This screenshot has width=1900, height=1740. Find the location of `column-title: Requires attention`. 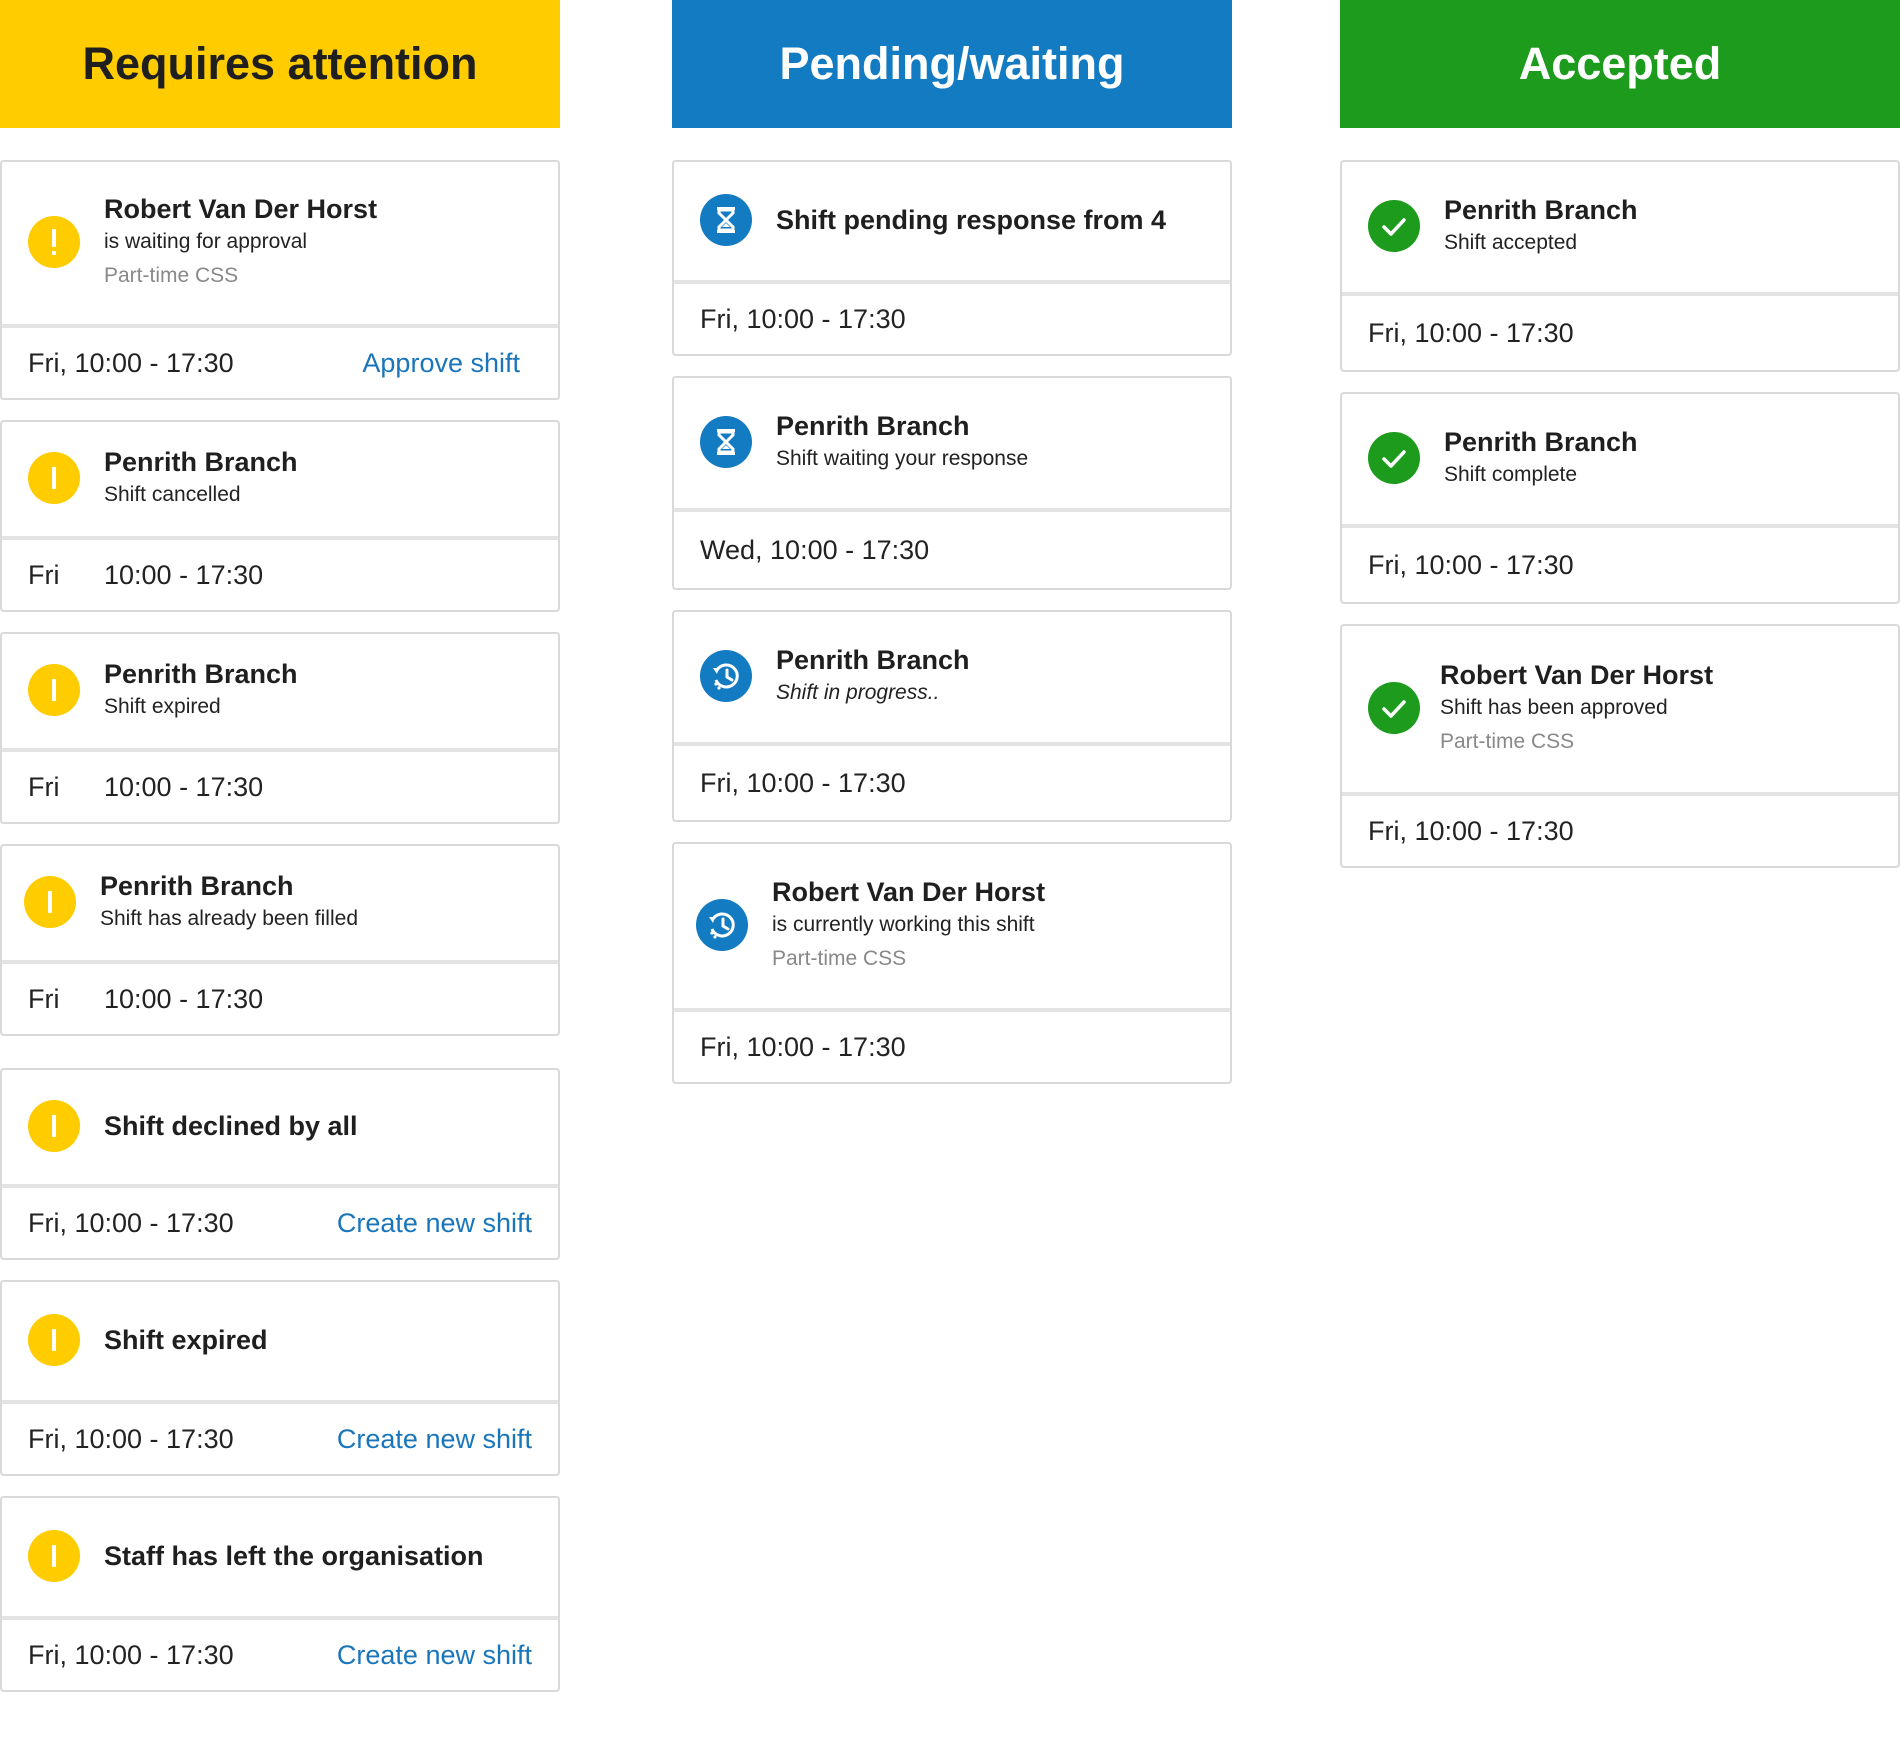

column-title: Requires attention is located at coordinates (280, 63).